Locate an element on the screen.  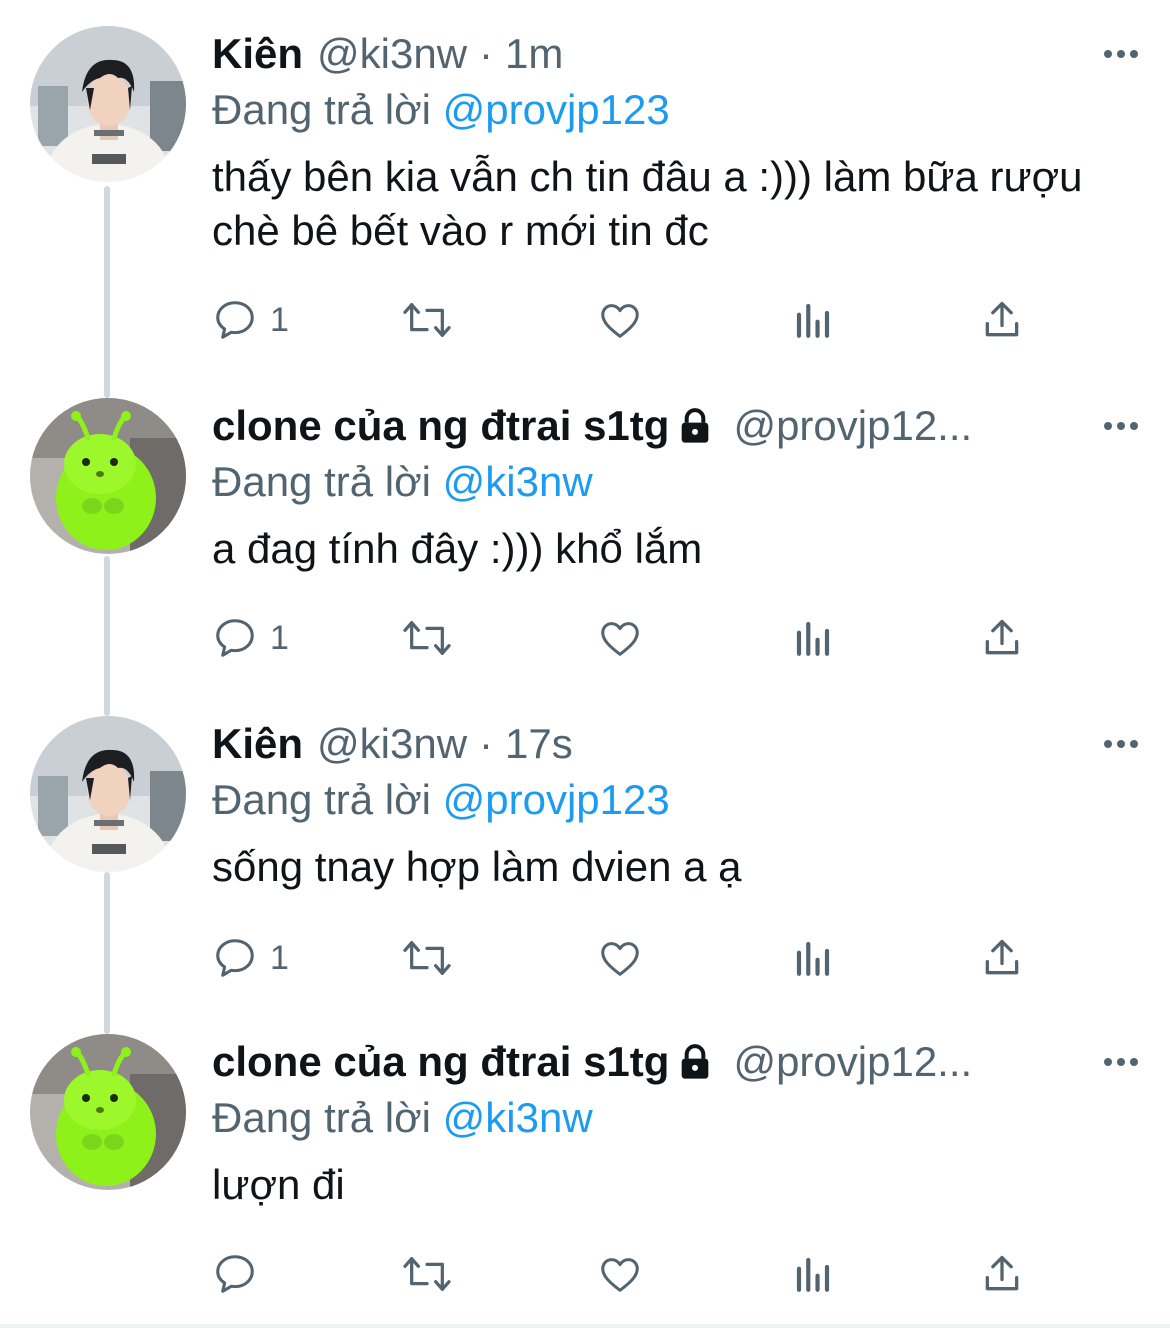
tweet-header: Kiên @ki3nw · 17s is located at coordinates (677, 744).